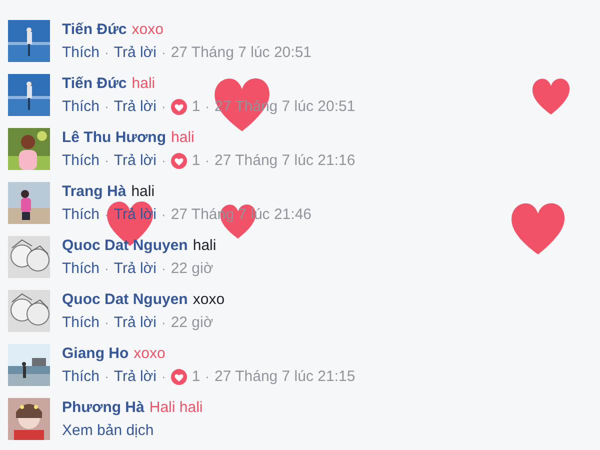  Describe the element at coordinates (103, 408) in the screenshot. I see `author-name: Phương Hà` at that location.